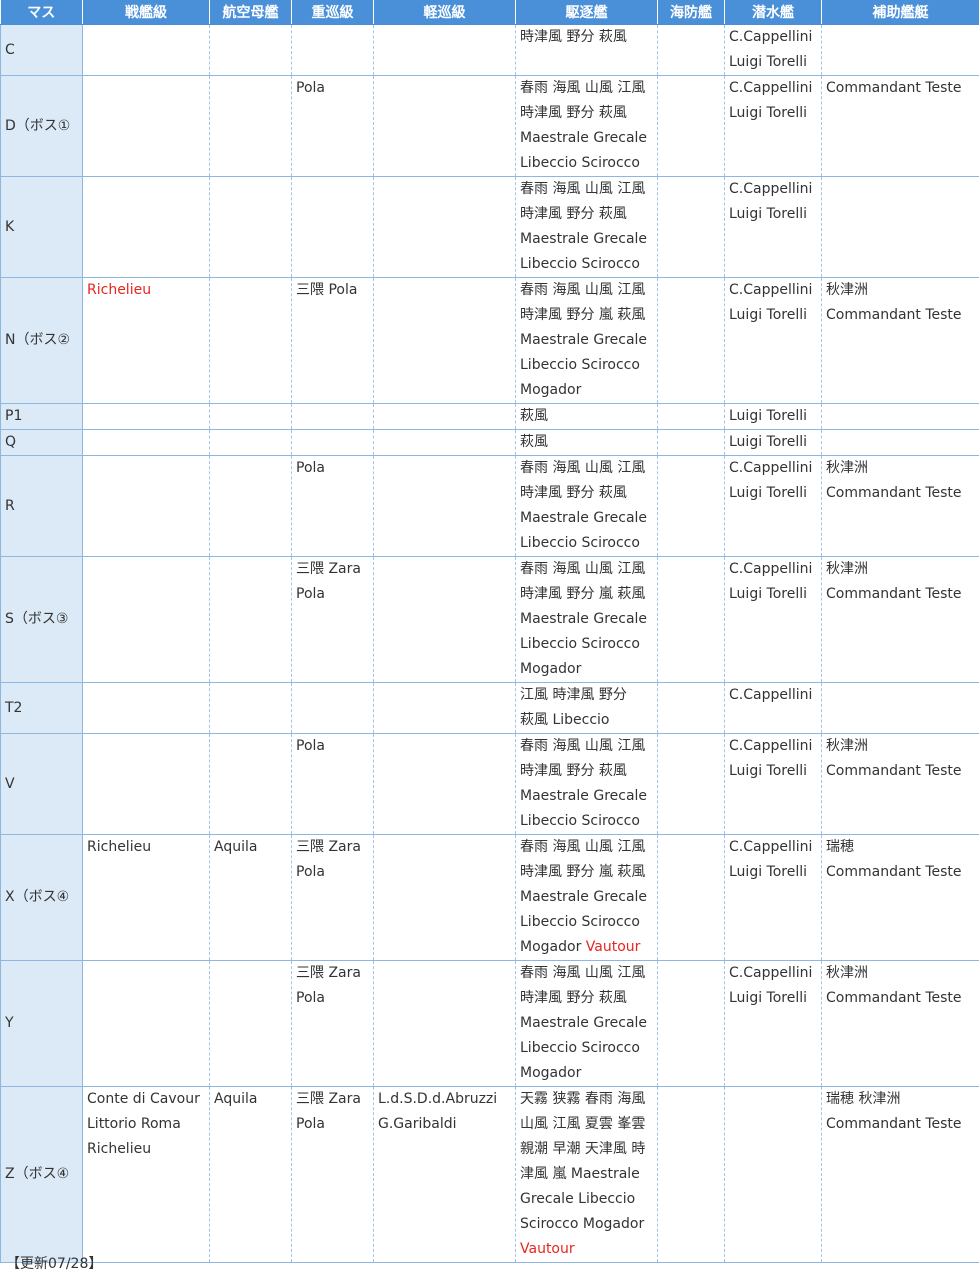  Describe the element at coordinates (41, 227) in the screenshot. I see `node-cell: K` at that location.